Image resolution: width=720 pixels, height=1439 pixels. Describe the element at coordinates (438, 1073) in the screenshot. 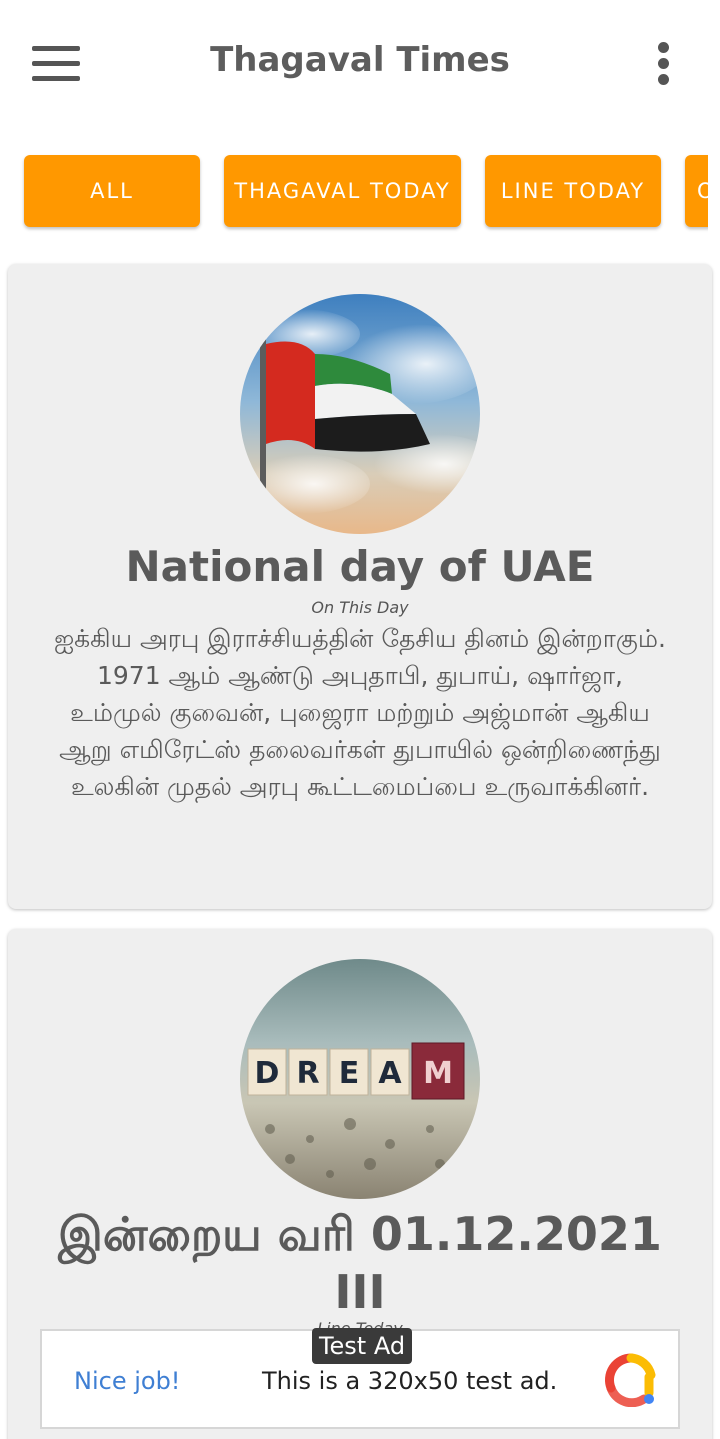

I see `svg-text: M` at that location.